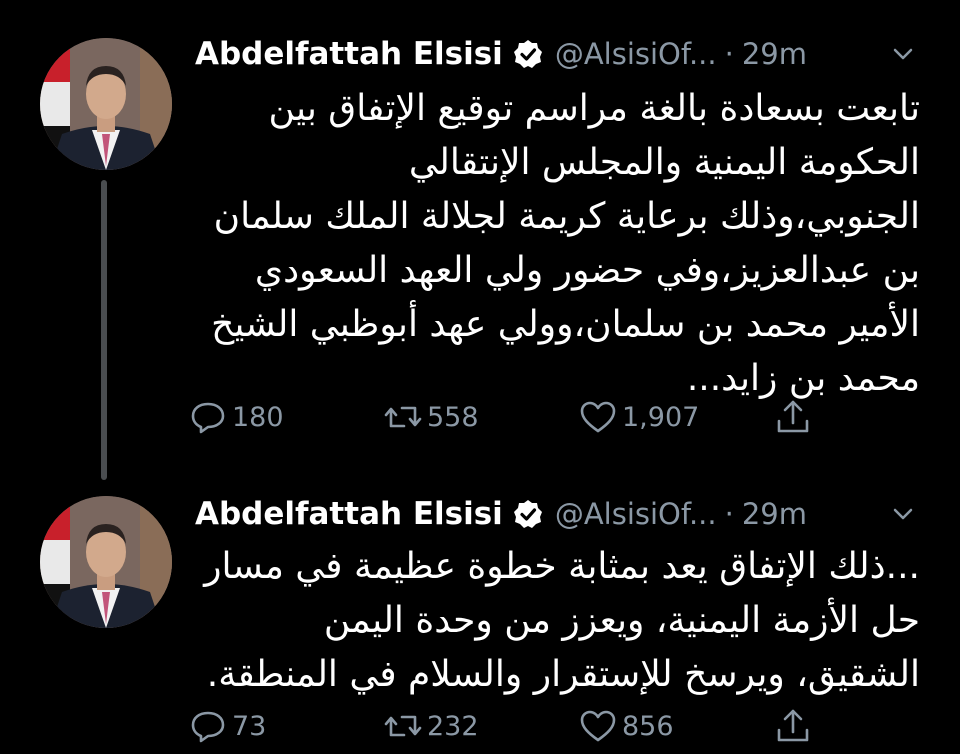 The image size is (960, 754). I want to click on tweet-actions: 73 232 856, so click(508, 726).